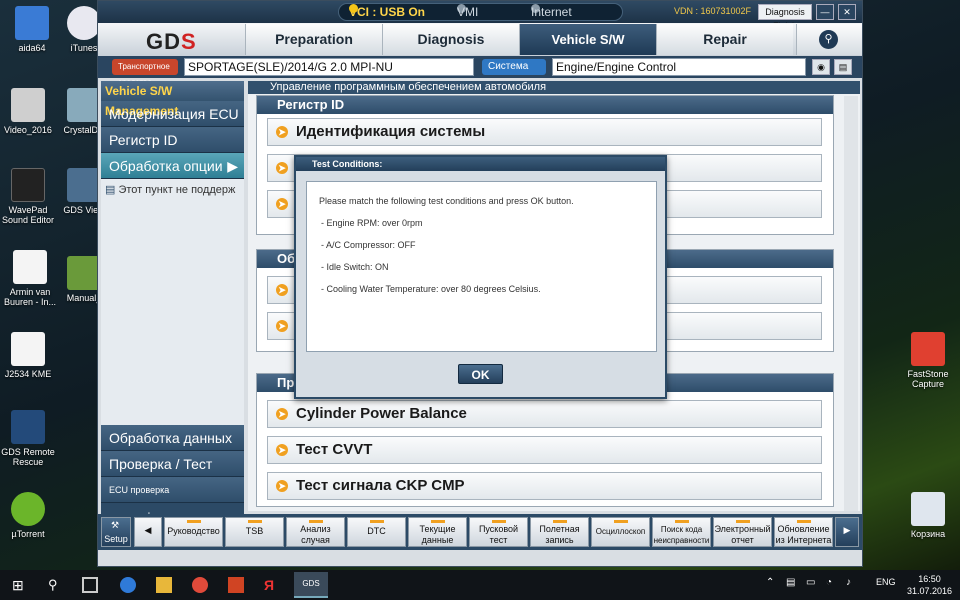 Image resolution: width=960 pixels, height=600 pixels. I want to click on battery-icon: ▭, so click(814, 585).